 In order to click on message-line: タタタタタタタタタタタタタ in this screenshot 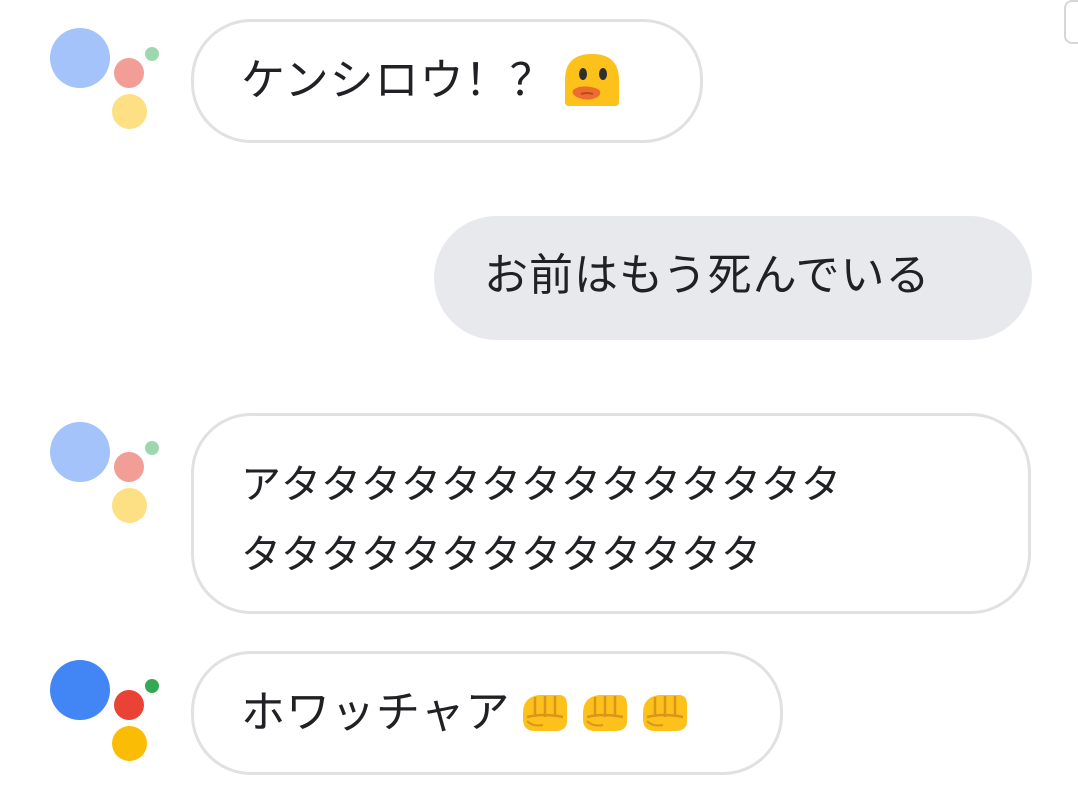, I will do `click(501, 555)`.